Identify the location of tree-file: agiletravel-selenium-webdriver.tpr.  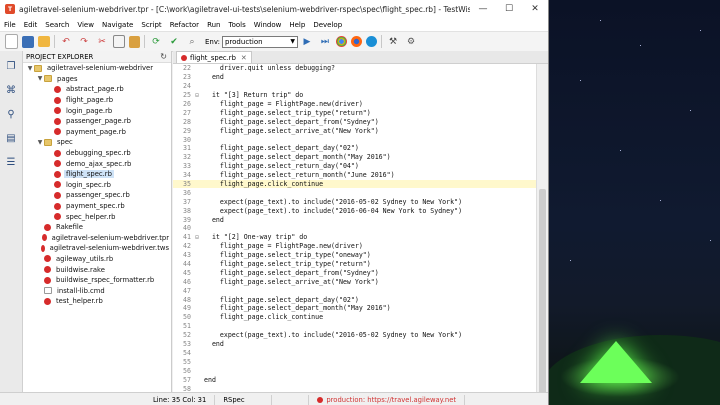
(97, 238).